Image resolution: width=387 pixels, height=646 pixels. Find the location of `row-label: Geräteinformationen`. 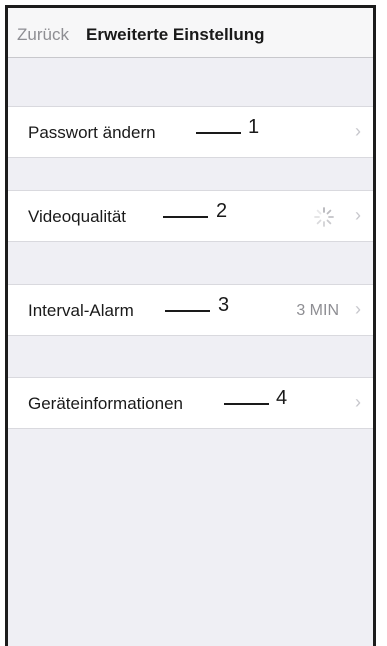

row-label: Geräteinformationen is located at coordinates (105, 403).